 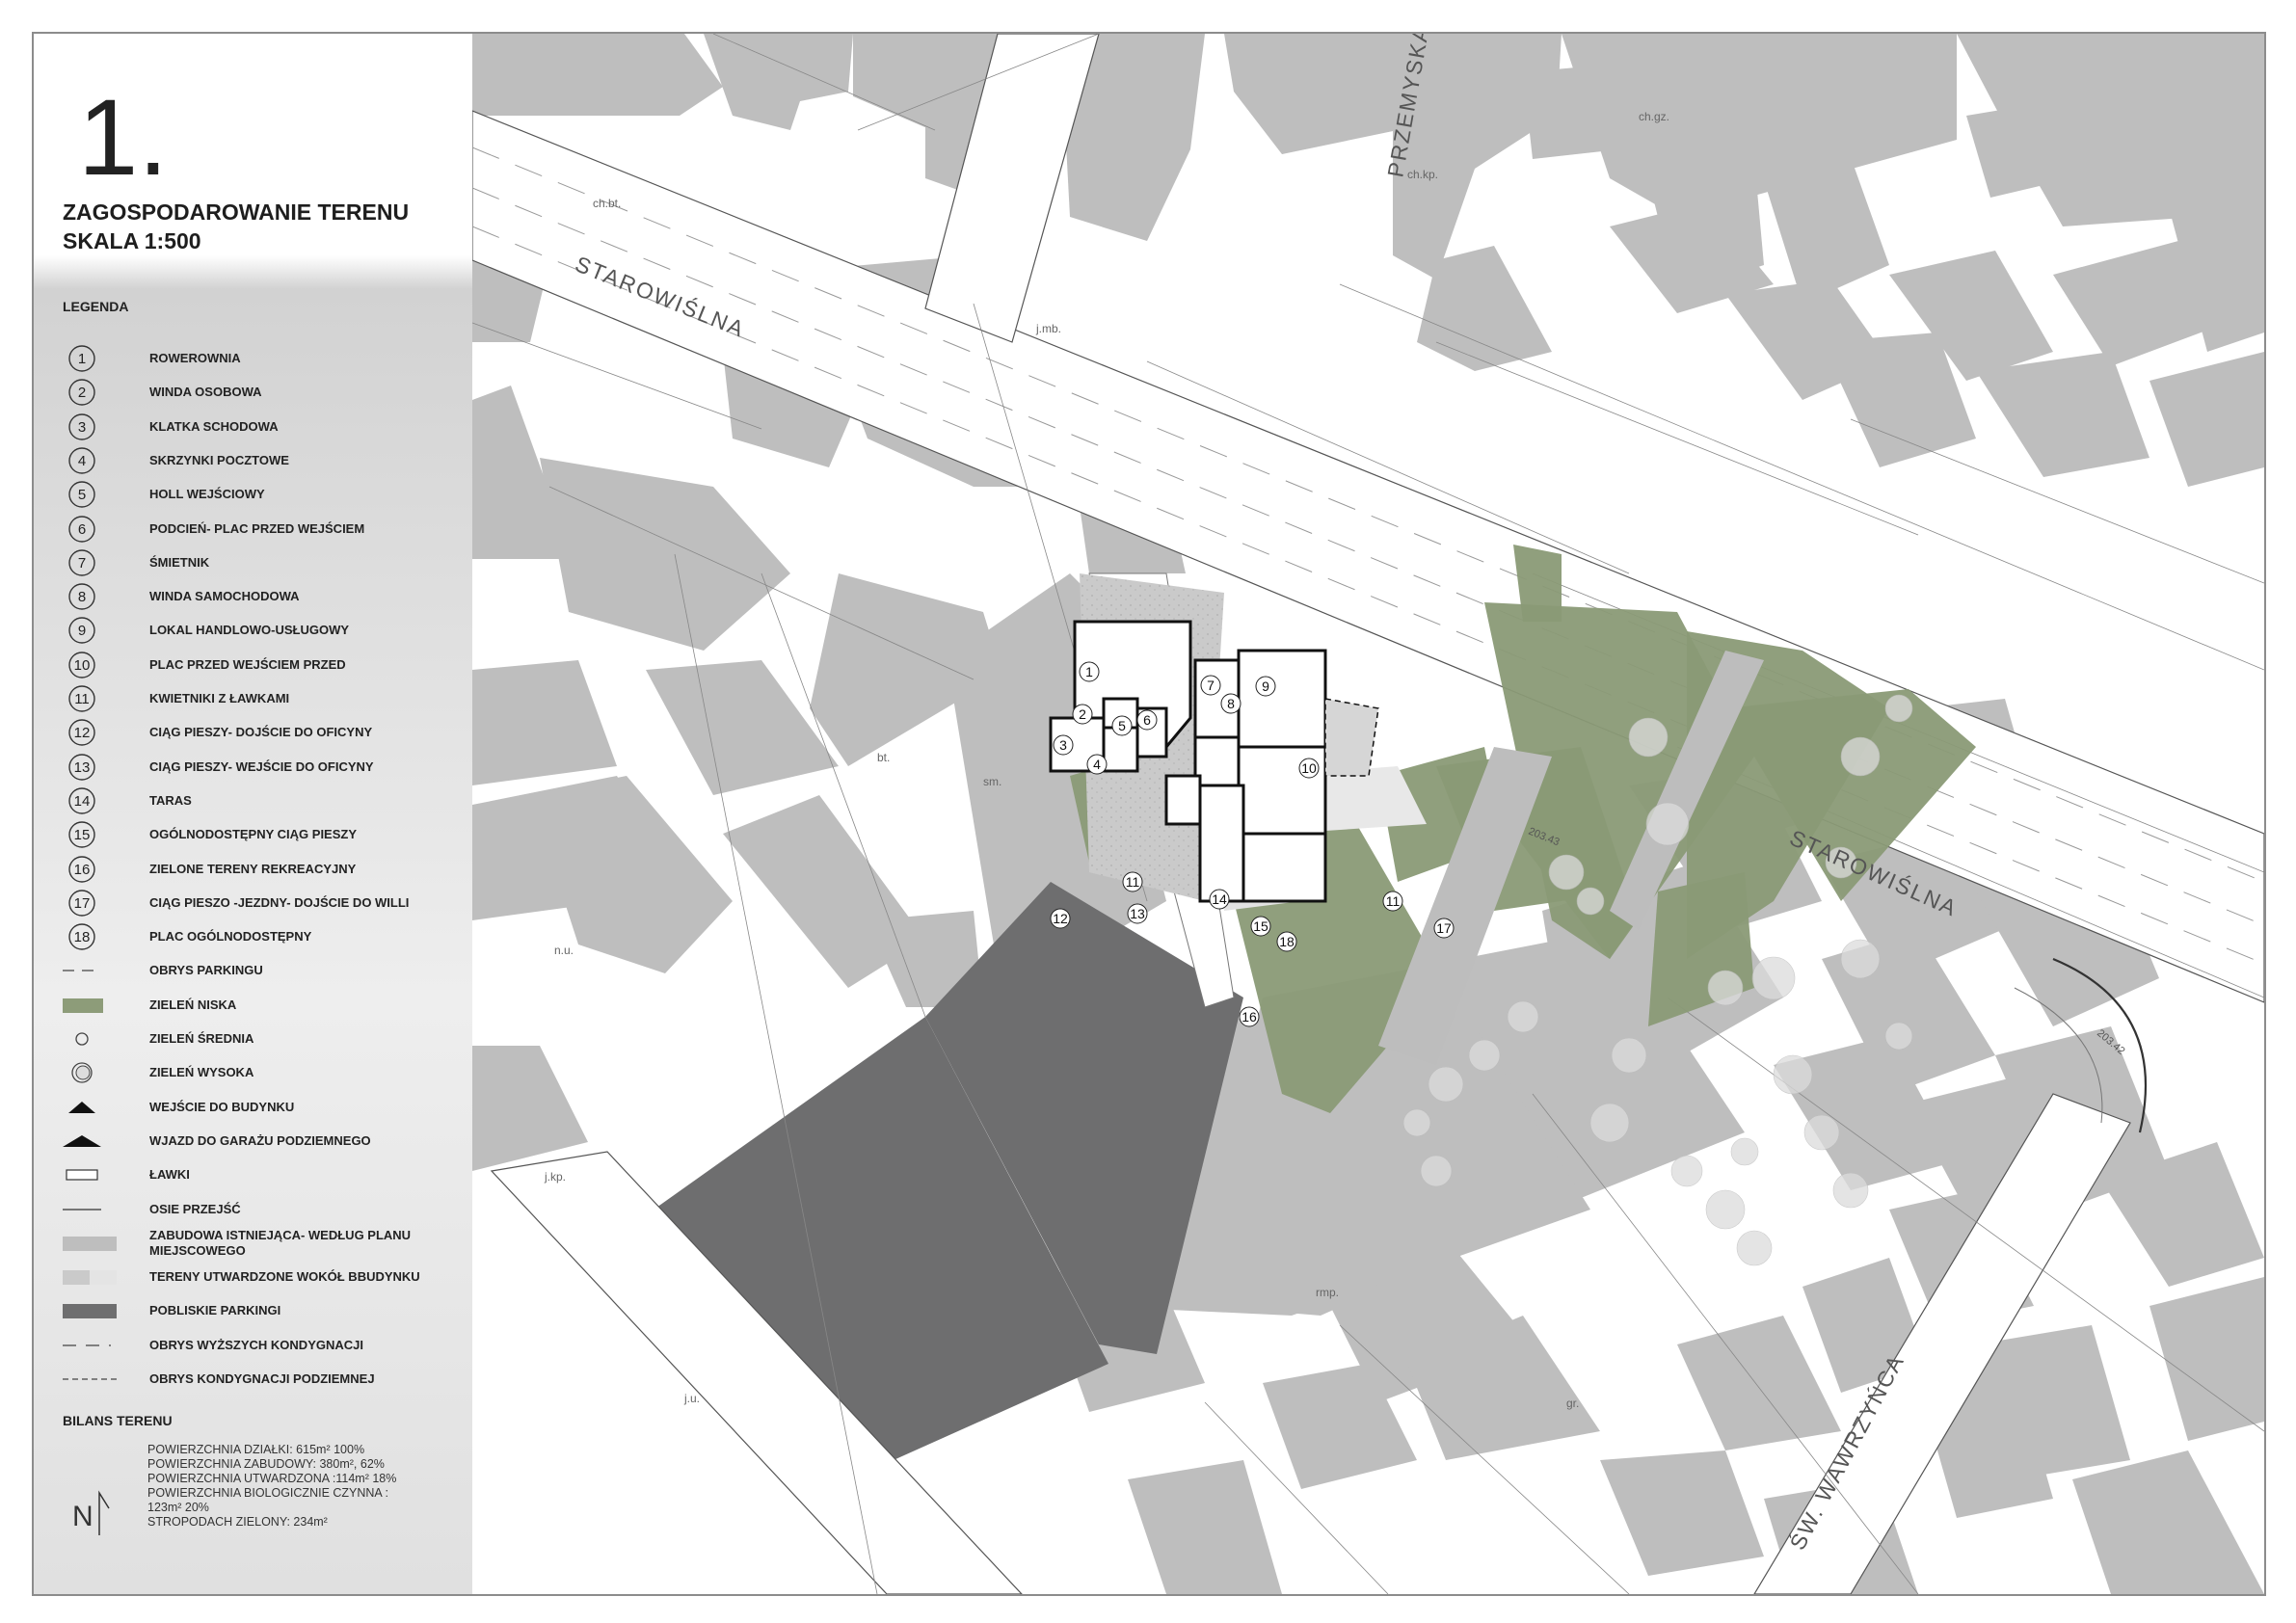 What do you see at coordinates (214, 426) in the screenshot?
I see `legend-item-3-label: KLATKA SCHODOWA` at bounding box center [214, 426].